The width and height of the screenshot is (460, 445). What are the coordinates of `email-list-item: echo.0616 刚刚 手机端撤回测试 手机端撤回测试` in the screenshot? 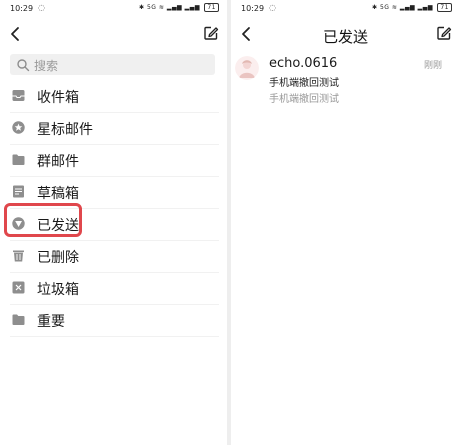 It's located at (345, 80).